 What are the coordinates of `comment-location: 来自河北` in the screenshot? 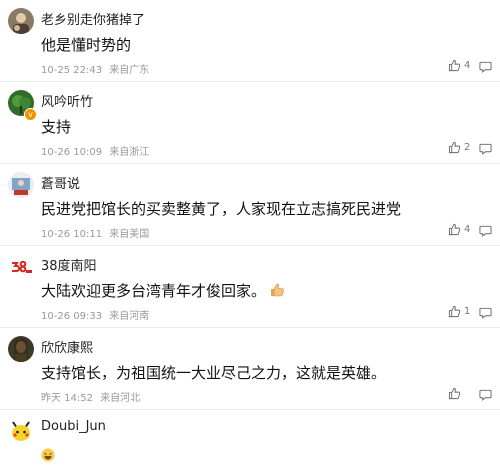 It's located at (120, 398).